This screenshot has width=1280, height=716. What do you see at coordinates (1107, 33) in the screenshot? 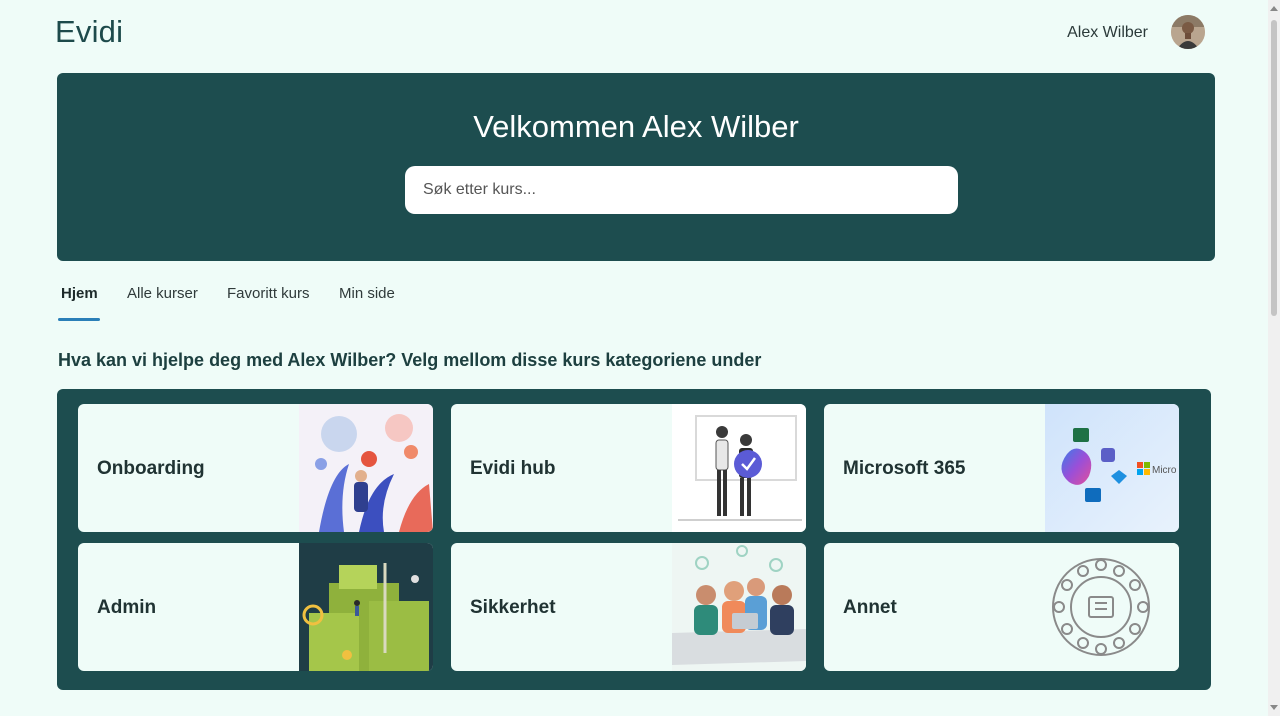
I see `user-name: Alex Wilber` at bounding box center [1107, 33].